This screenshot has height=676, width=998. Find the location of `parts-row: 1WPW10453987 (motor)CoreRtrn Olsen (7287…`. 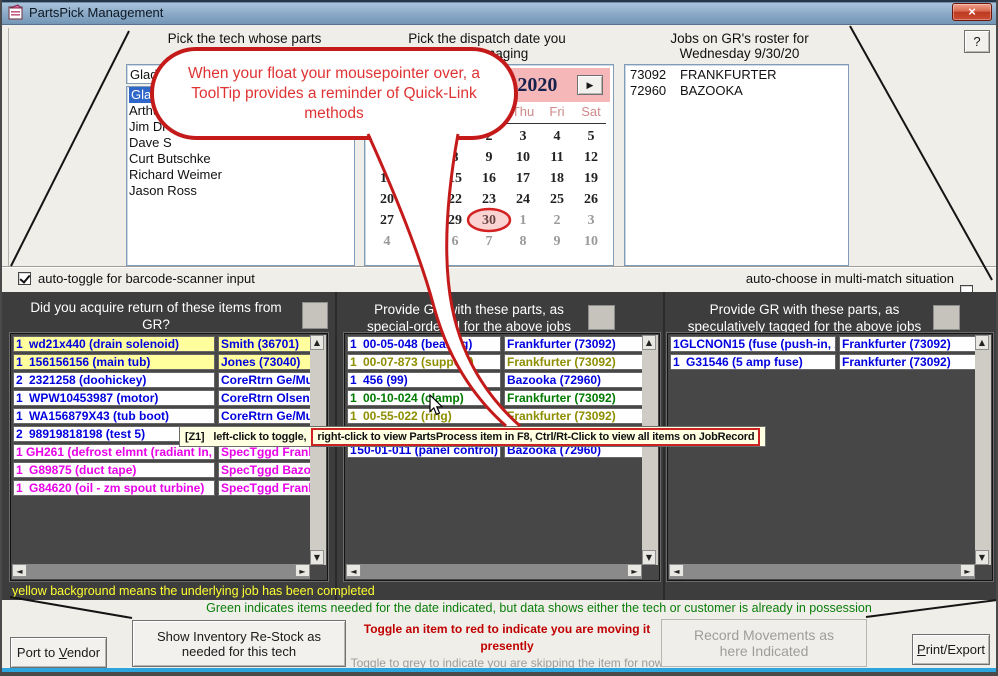

parts-row: 1WPW10453987 (motor)CoreRtrn Olsen (7287… is located at coordinates (162, 398).